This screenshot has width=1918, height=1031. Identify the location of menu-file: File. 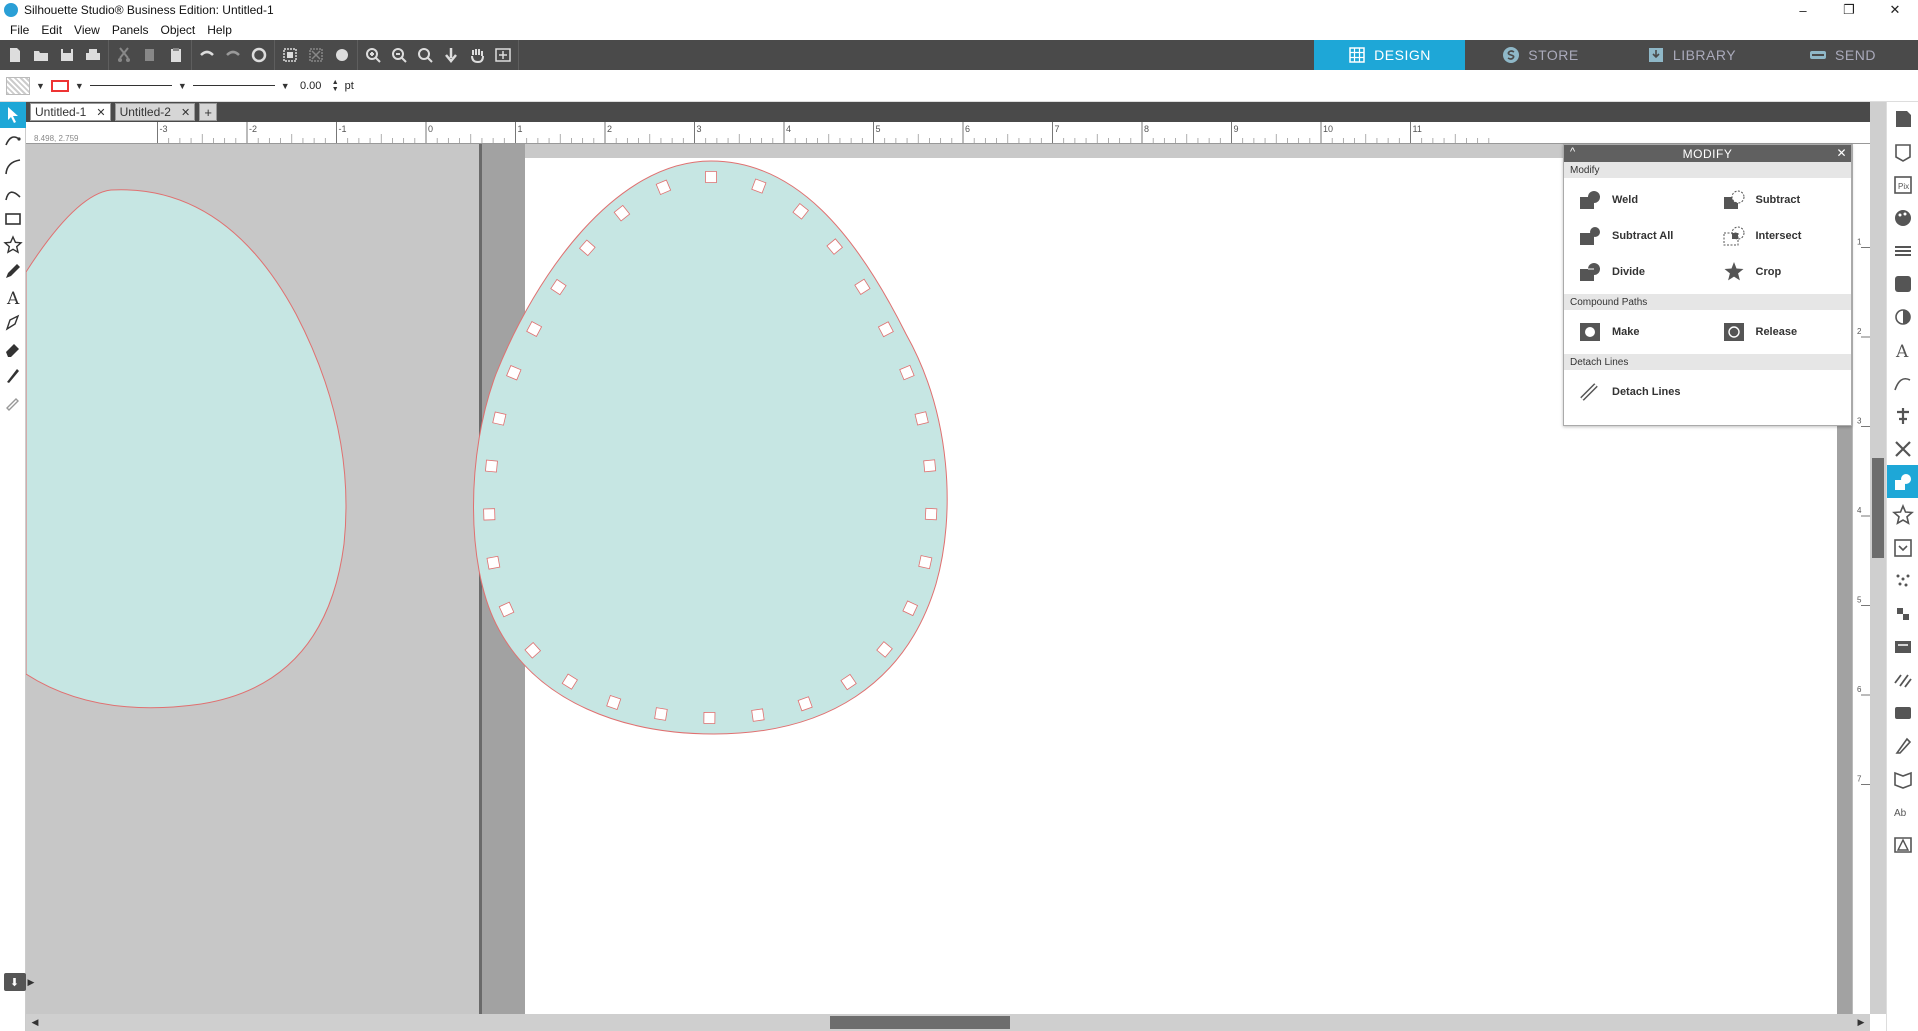
(19, 30).